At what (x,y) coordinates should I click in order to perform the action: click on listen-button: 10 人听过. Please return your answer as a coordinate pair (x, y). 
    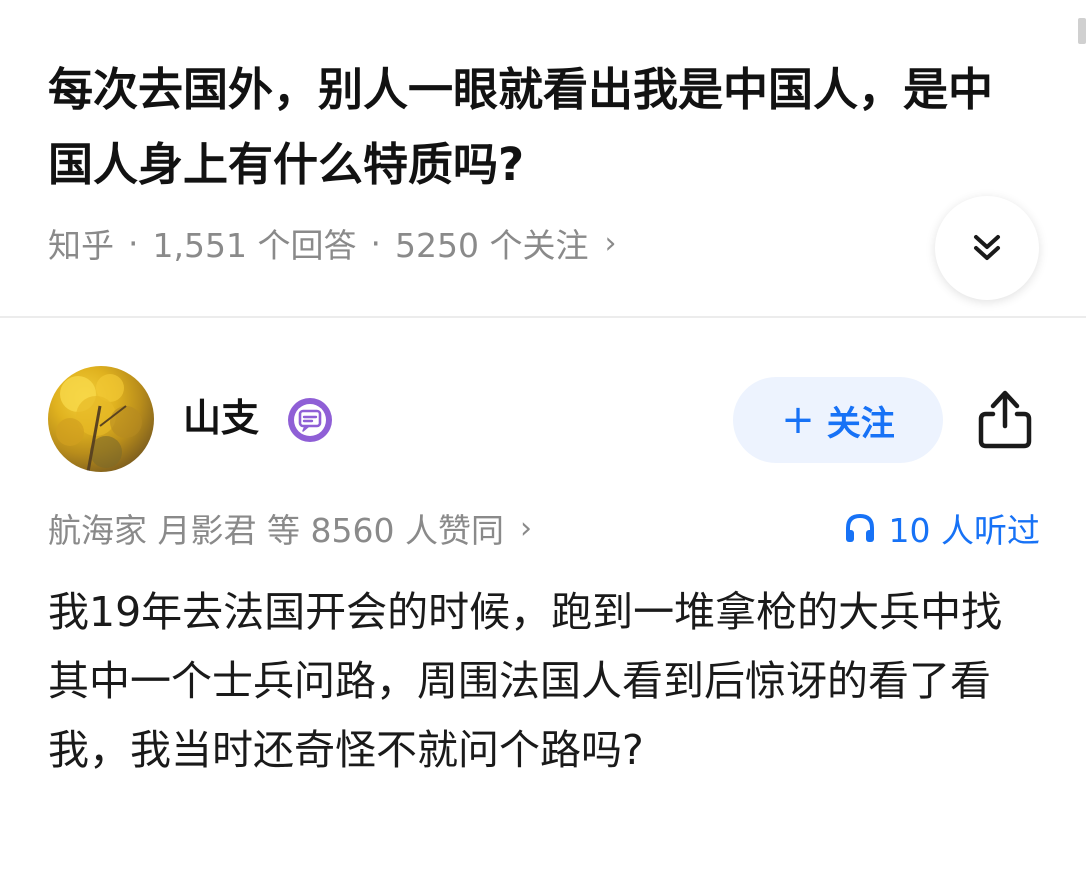
    Looking at the image, I should click on (941, 528).